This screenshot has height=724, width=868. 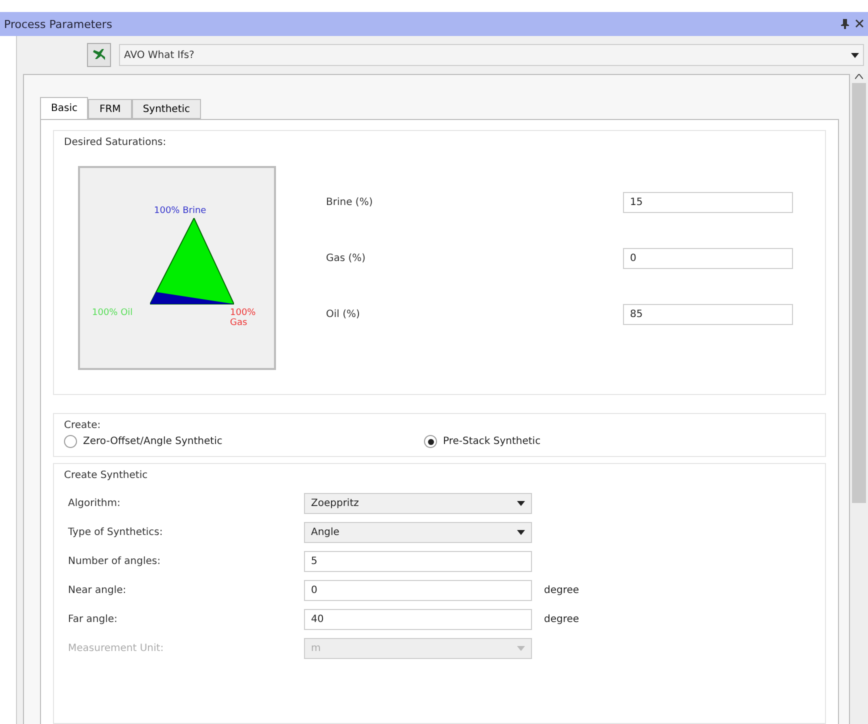 I want to click on tab: Synthetic, so click(x=167, y=109).